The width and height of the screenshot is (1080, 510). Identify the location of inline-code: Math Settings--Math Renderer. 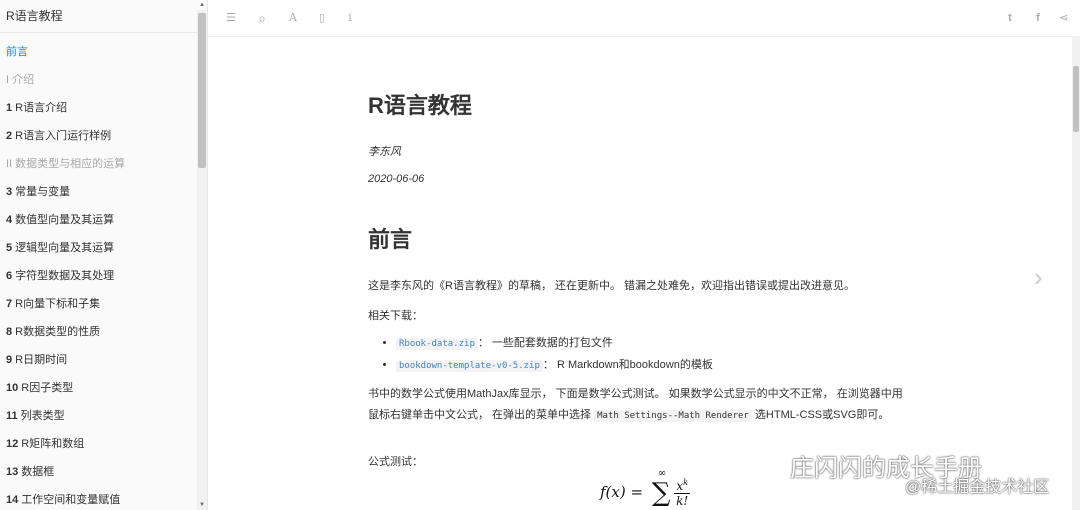
(673, 416).